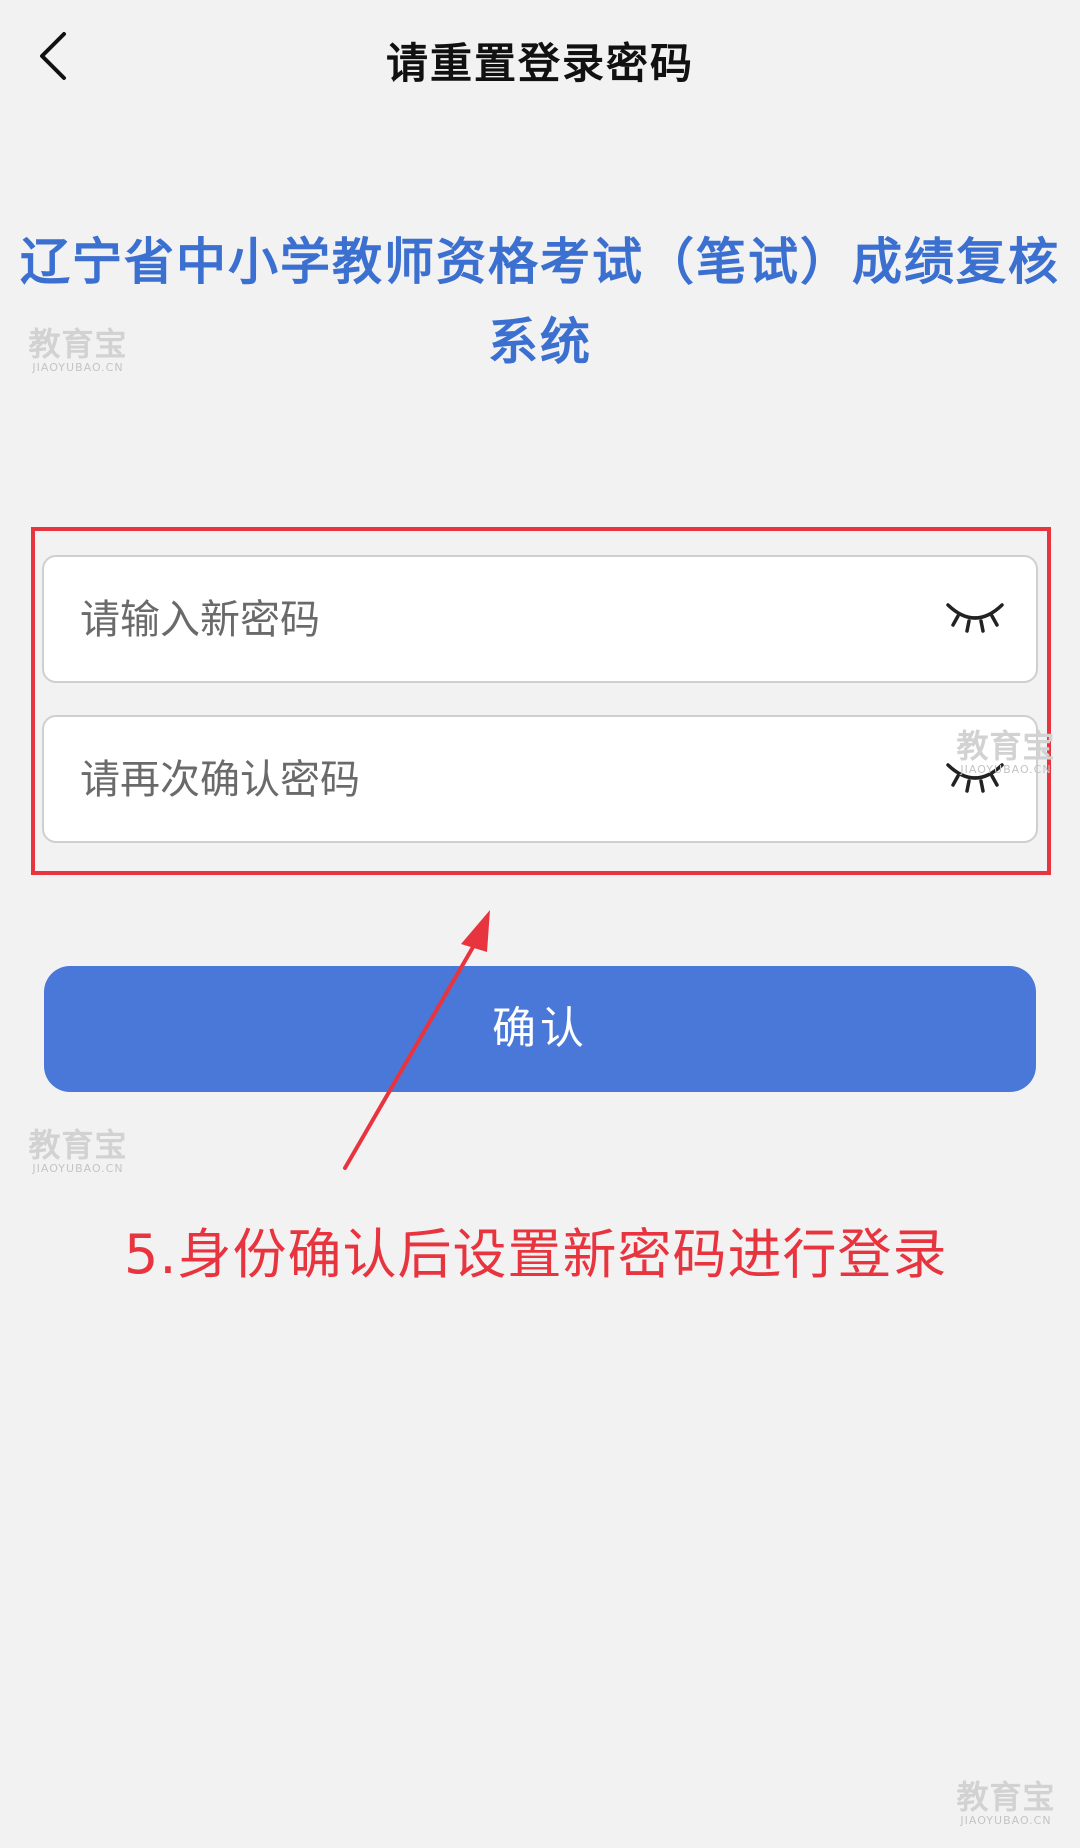  What do you see at coordinates (540, 1029) in the screenshot?
I see `confirm-button: 确认` at bounding box center [540, 1029].